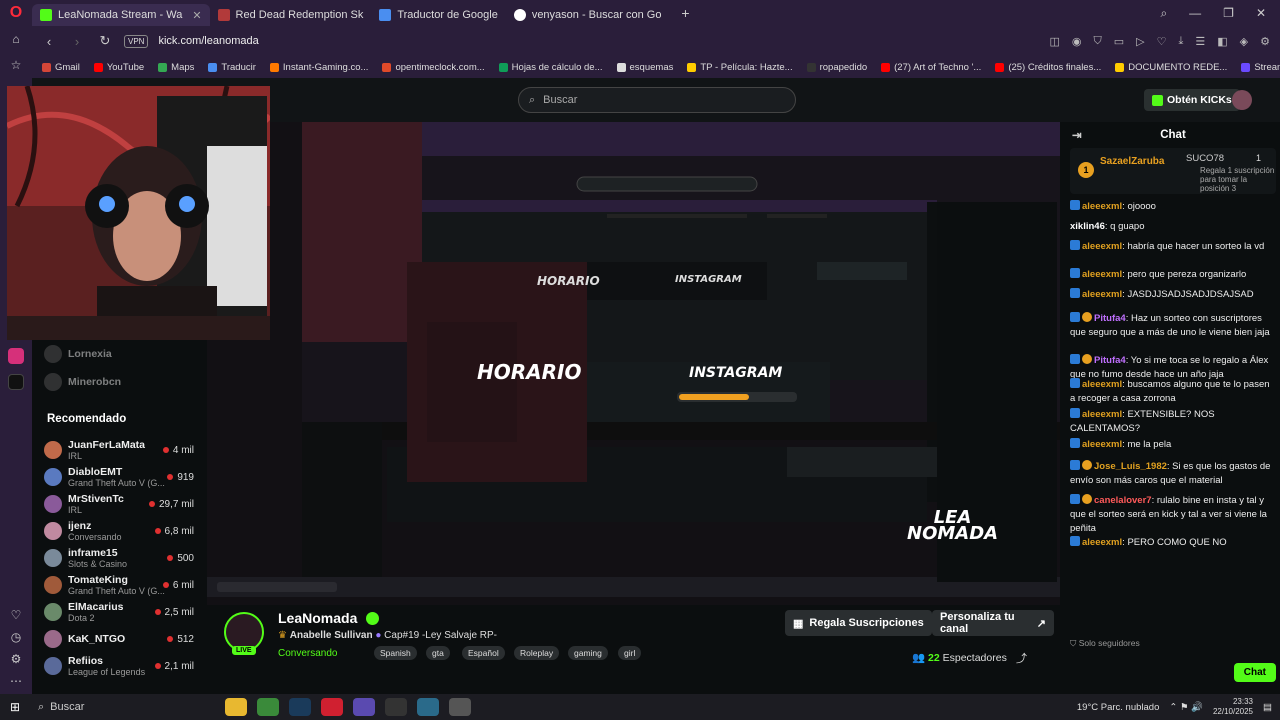  What do you see at coordinates (685, 13) in the screenshot?
I see `new-tab-button: +` at bounding box center [685, 13].